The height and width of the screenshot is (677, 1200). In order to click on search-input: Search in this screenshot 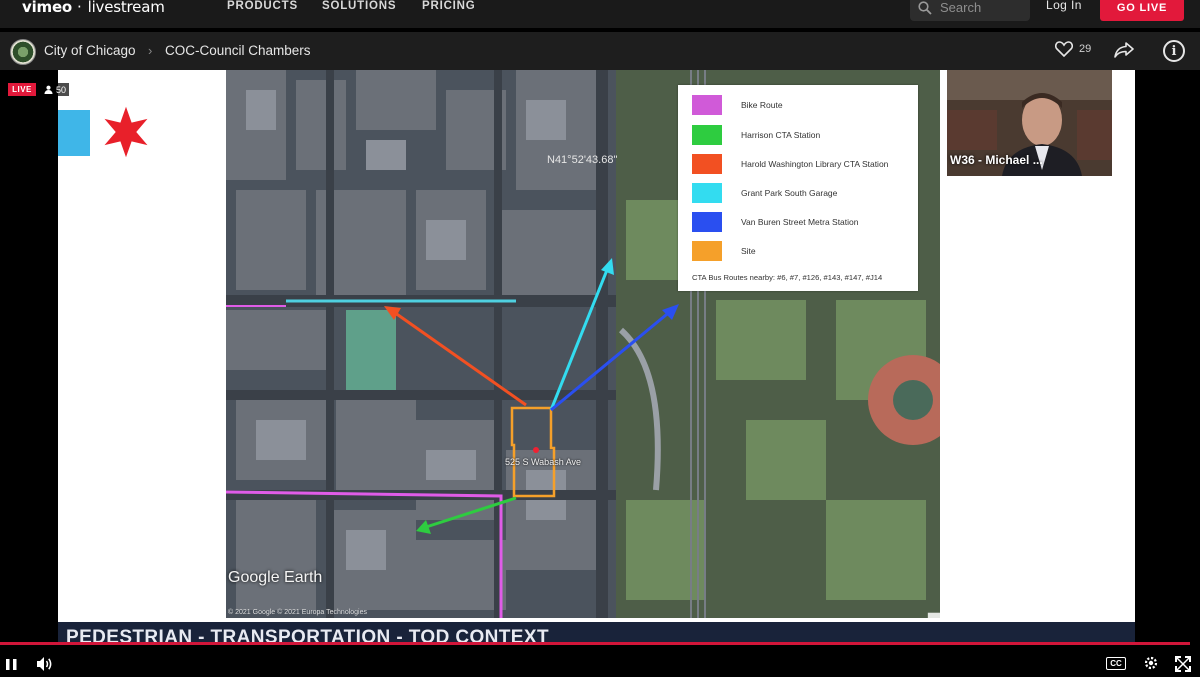, I will do `click(970, 10)`.